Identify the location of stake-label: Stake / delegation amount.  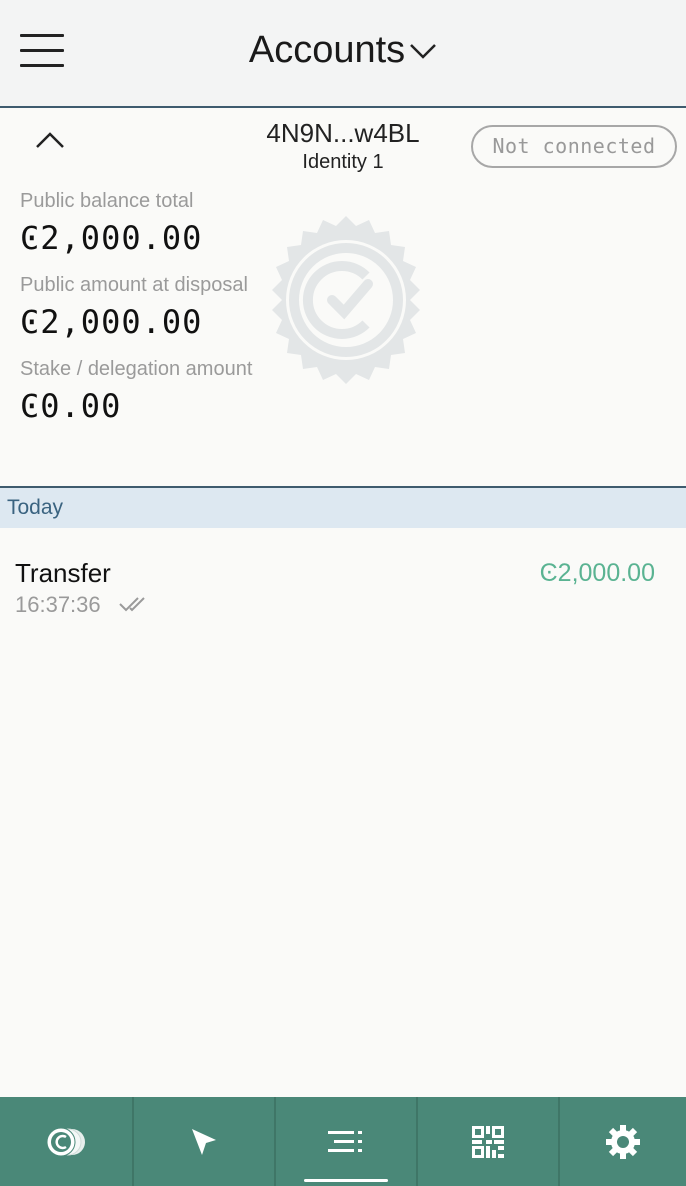
(136, 369).